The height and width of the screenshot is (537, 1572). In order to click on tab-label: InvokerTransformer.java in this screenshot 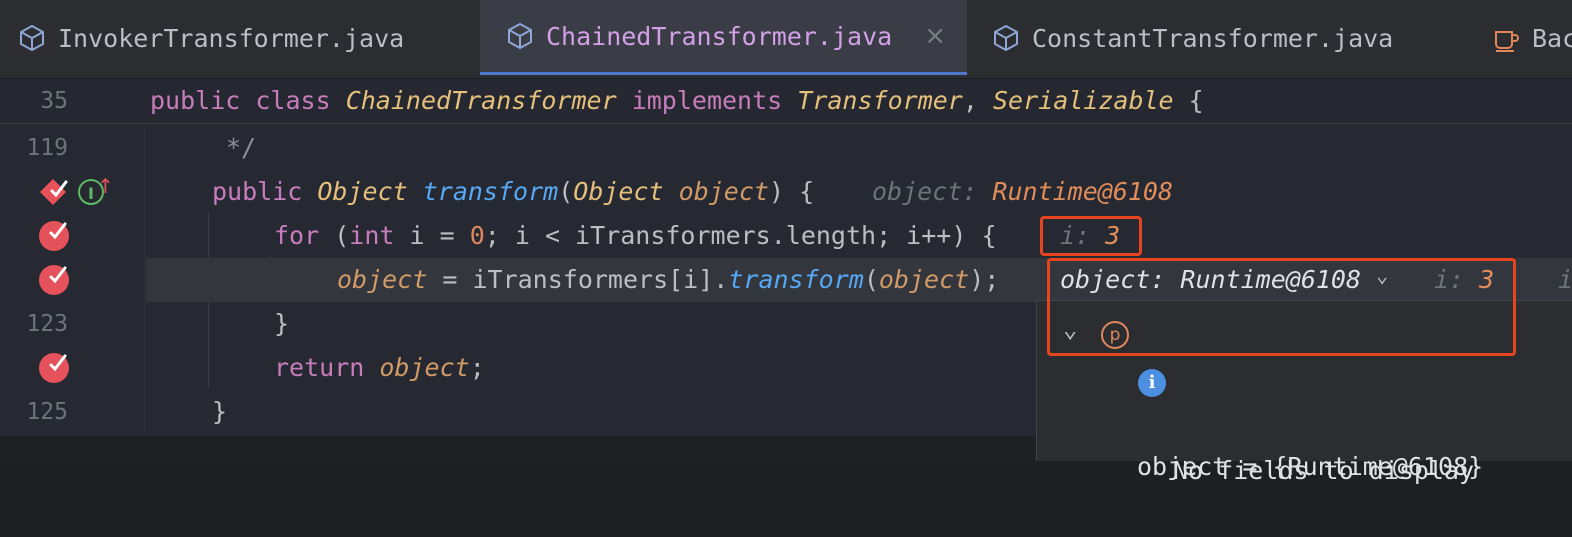, I will do `click(231, 38)`.